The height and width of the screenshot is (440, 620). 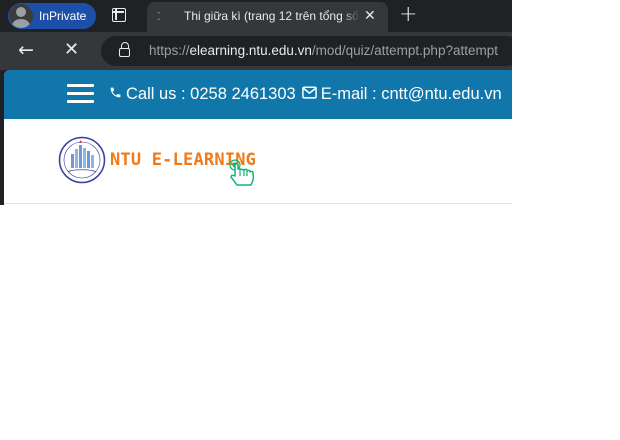 What do you see at coordinates (21, 16) in the screenshot?
I see `profile-avatar-icon` at bounding box center [21, 16].